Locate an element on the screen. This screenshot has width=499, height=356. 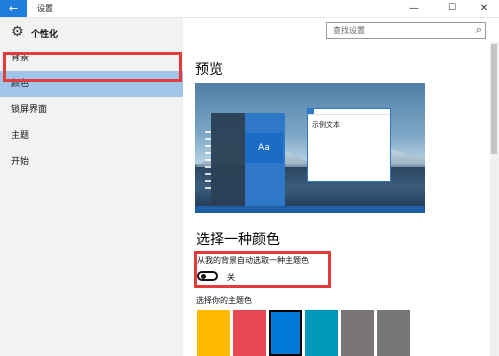
search-icon: ⌕ is located at coordinates (479, 30).